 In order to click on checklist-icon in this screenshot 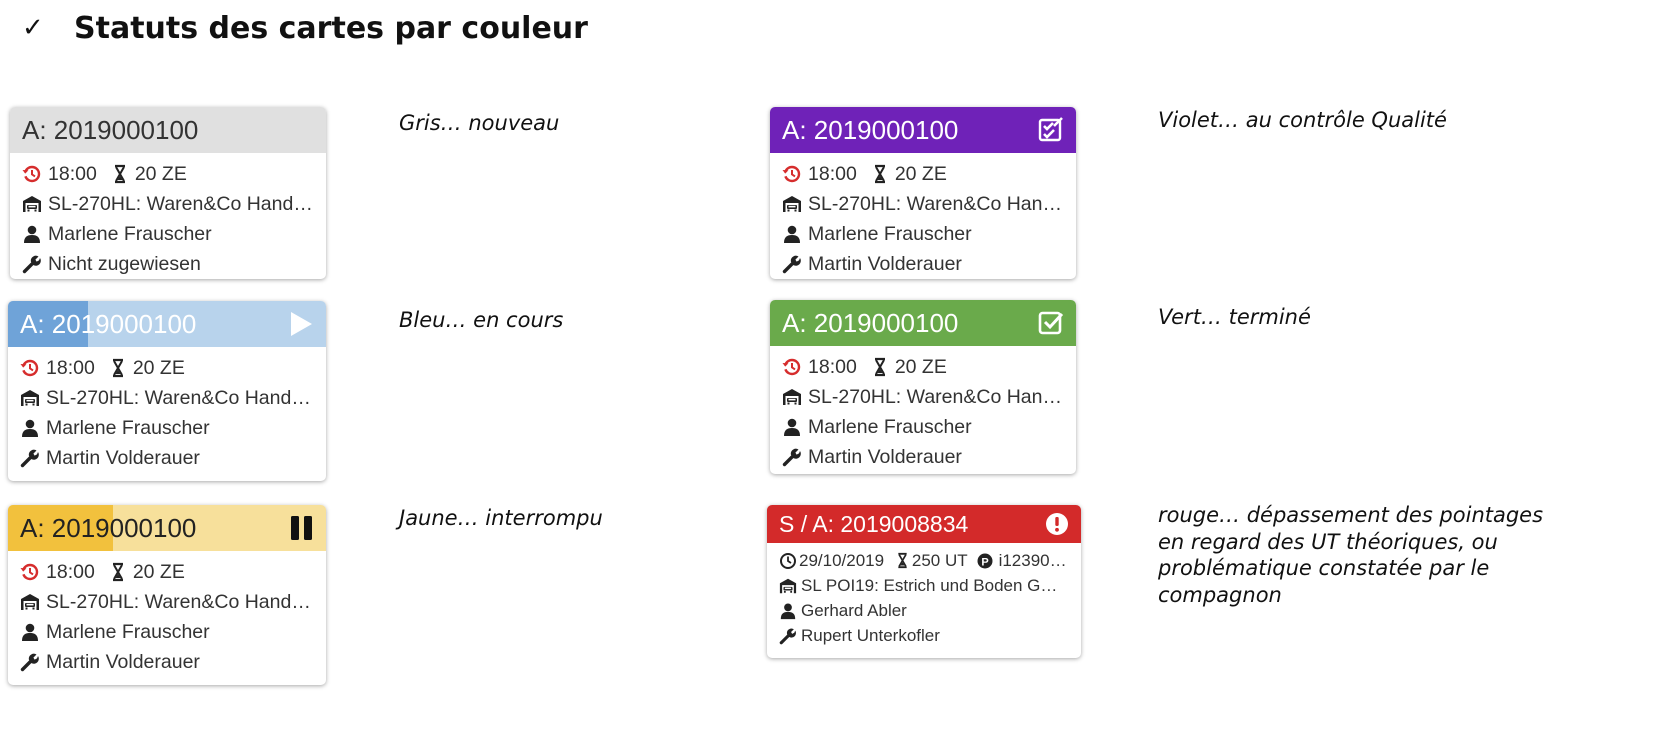, I will do `click(1051, 129)`.